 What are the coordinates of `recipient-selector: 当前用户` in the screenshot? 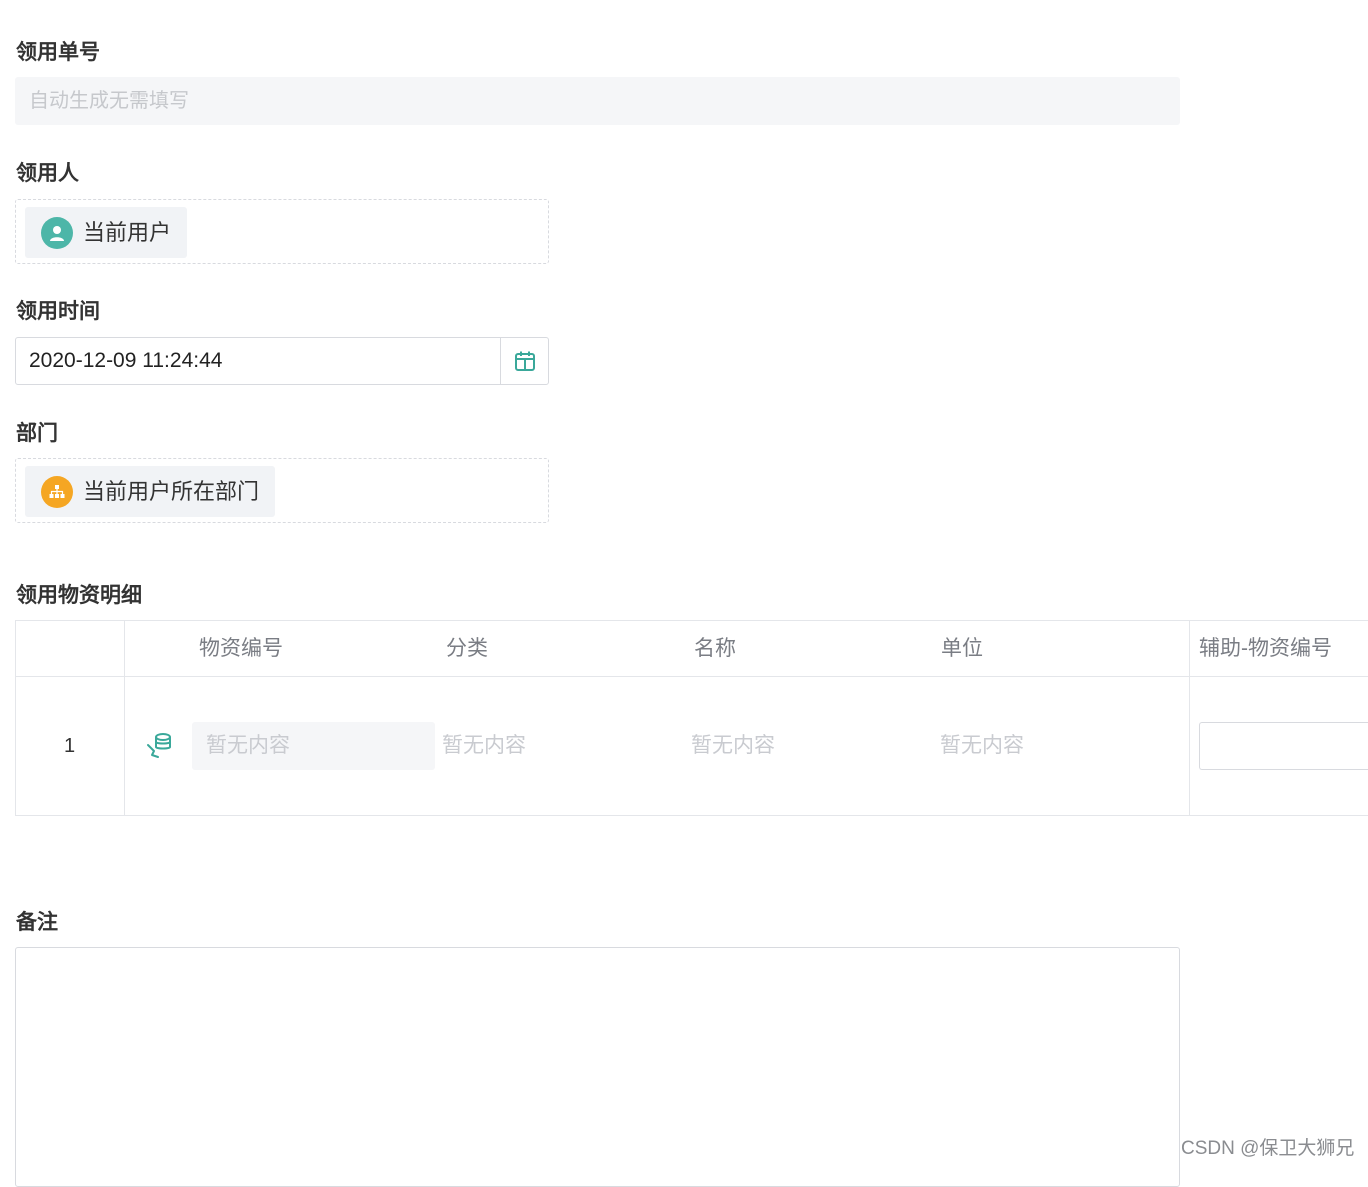 It's located at (282, 231).